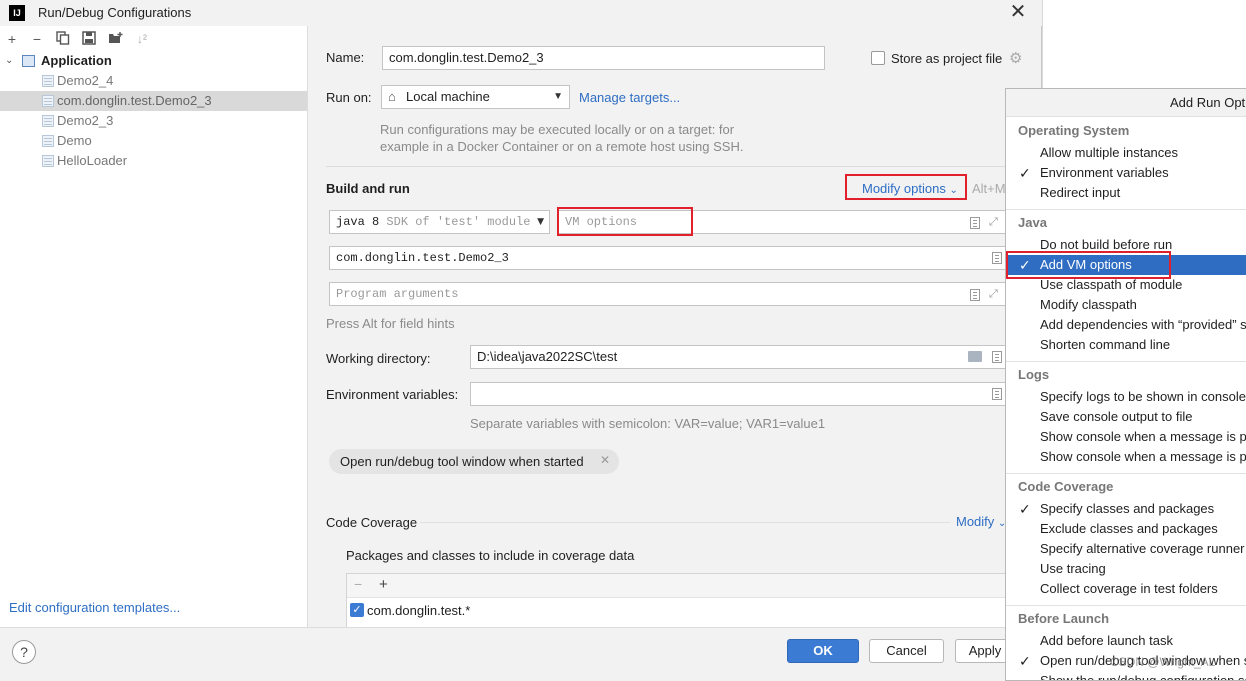 Image resolution: width=1246 pixels, height=681 pixels. Describe the element at coordinates (1032, 222) in the screenshot. I see `group-java: Java` at that location.